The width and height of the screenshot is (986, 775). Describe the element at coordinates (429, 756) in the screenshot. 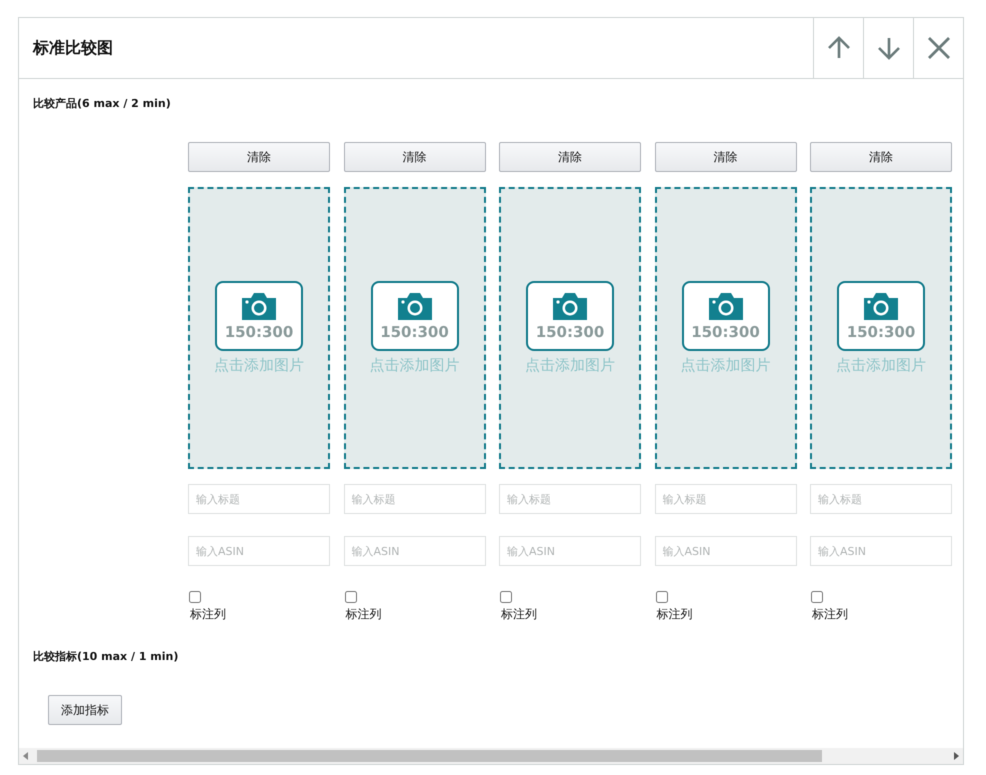

I see `scrollbar-thumb` at that location.